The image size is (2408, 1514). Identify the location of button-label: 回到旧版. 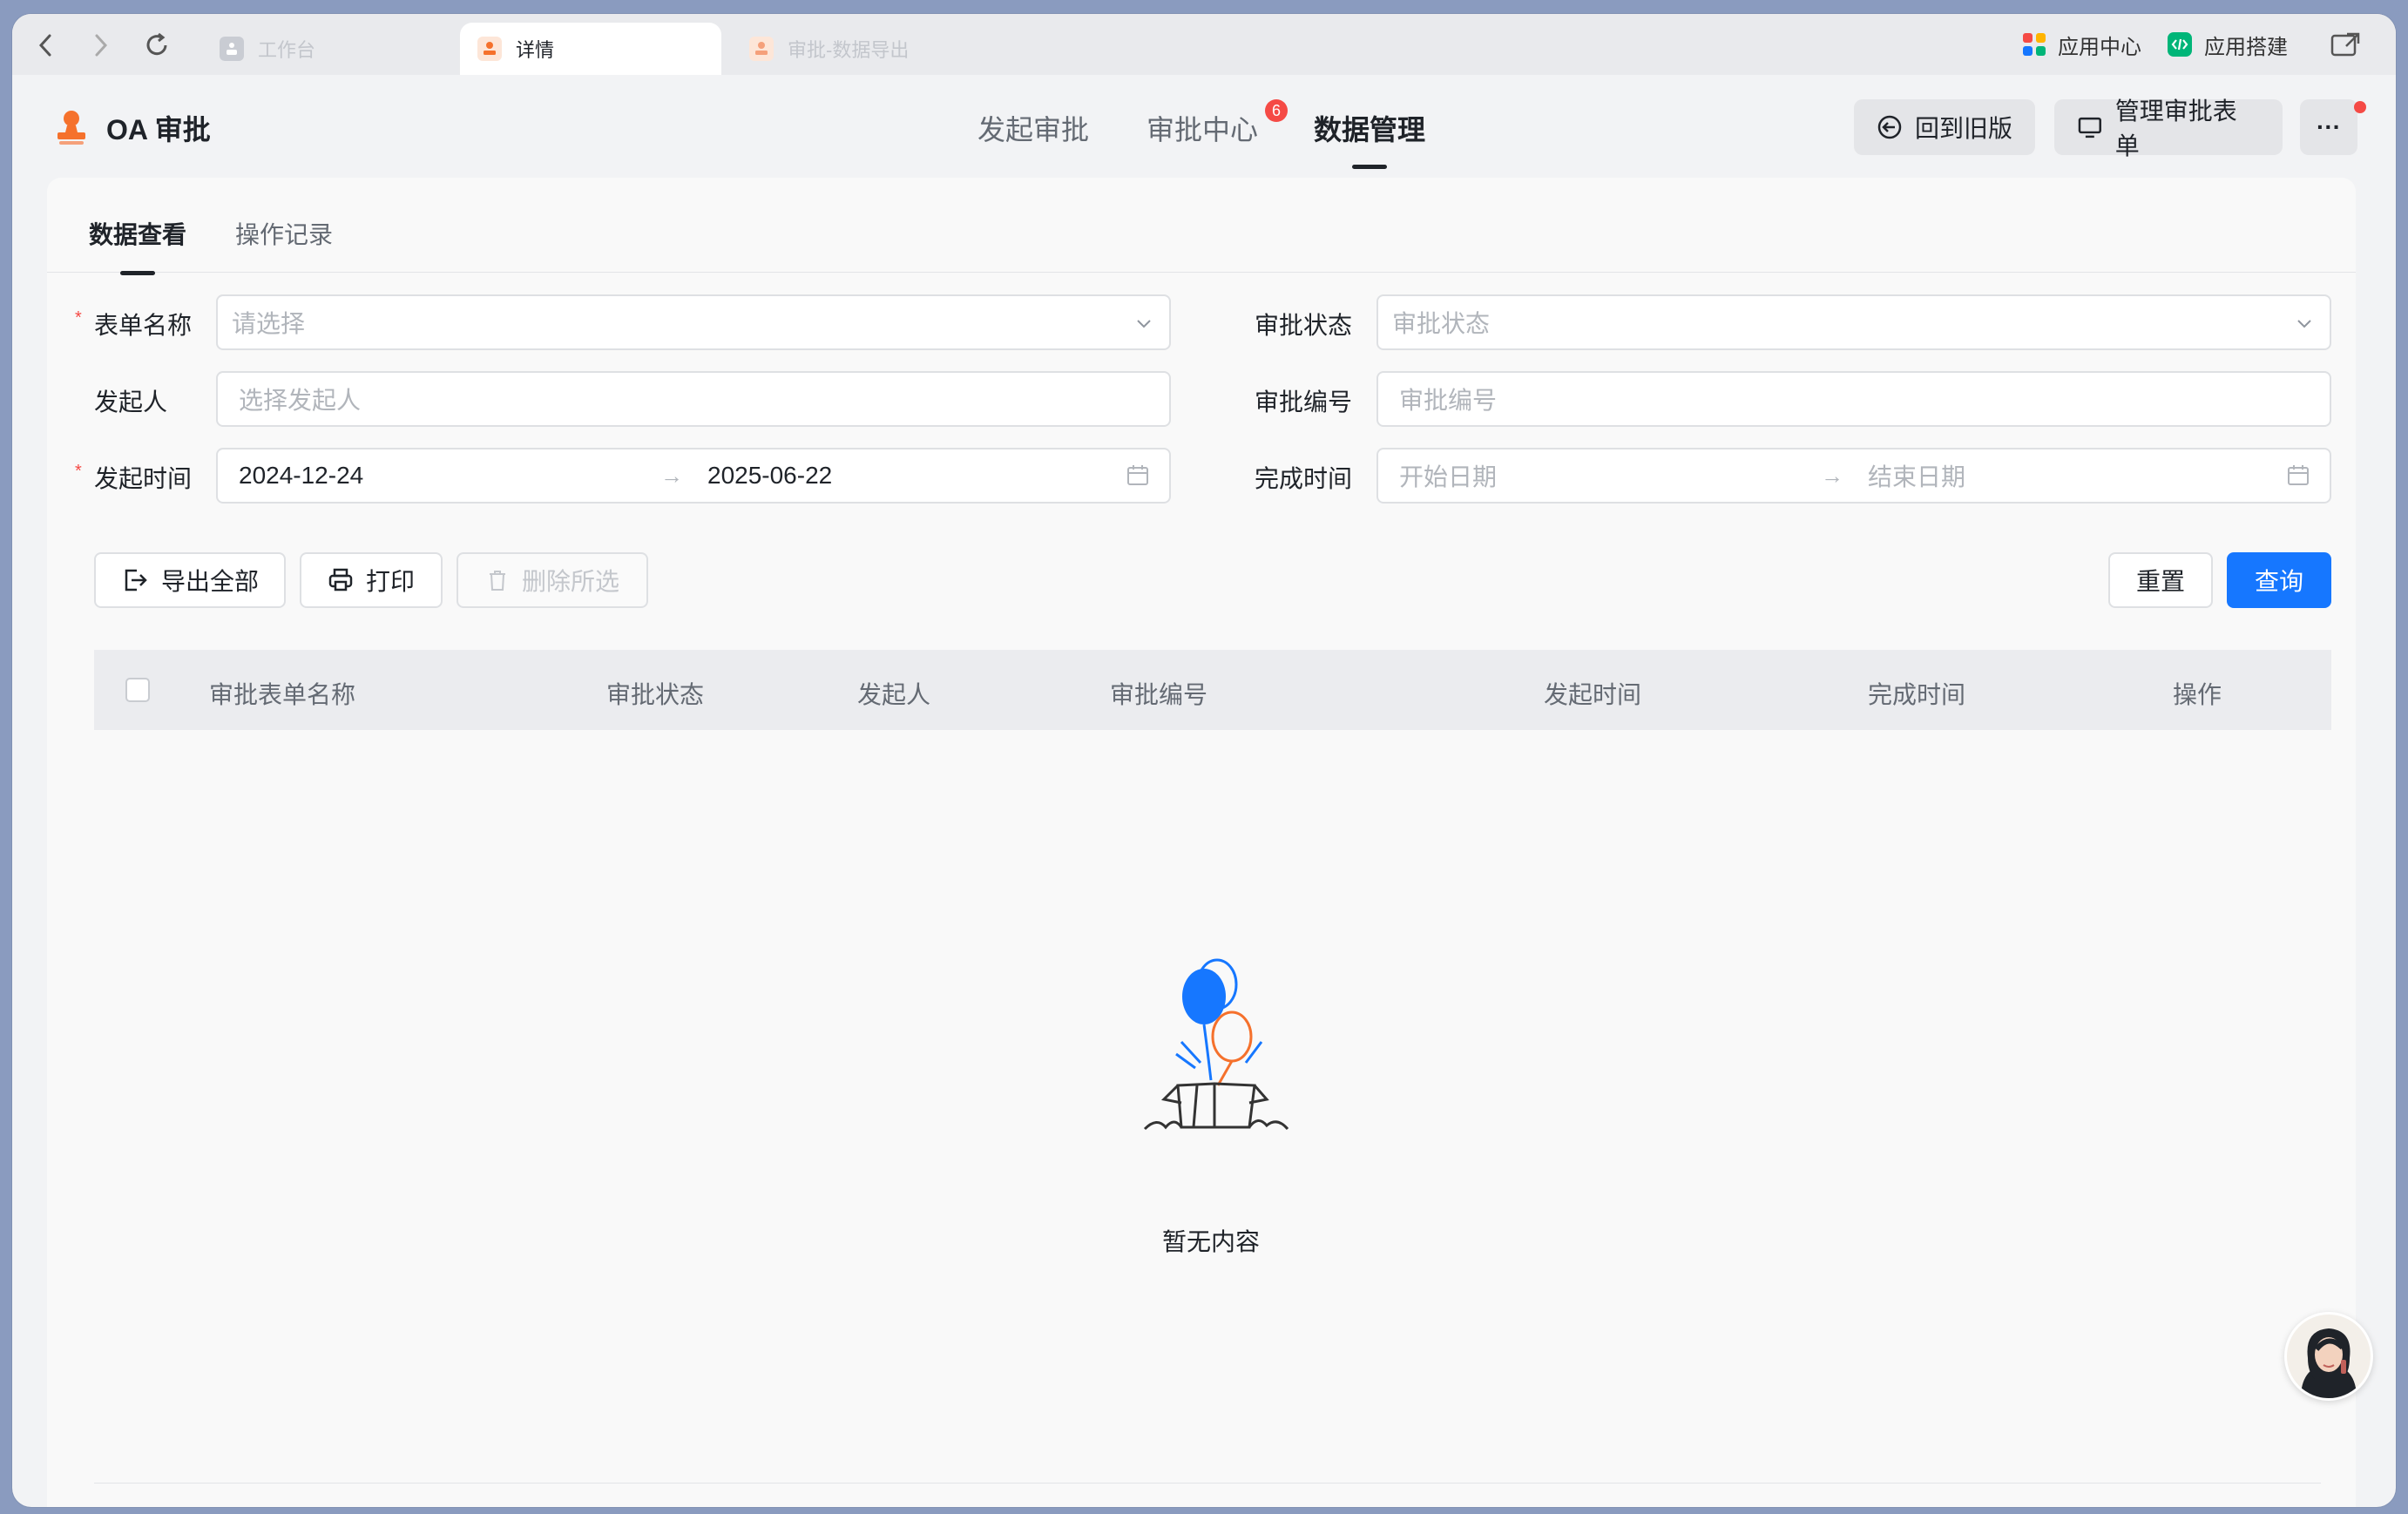
(1964, 128).